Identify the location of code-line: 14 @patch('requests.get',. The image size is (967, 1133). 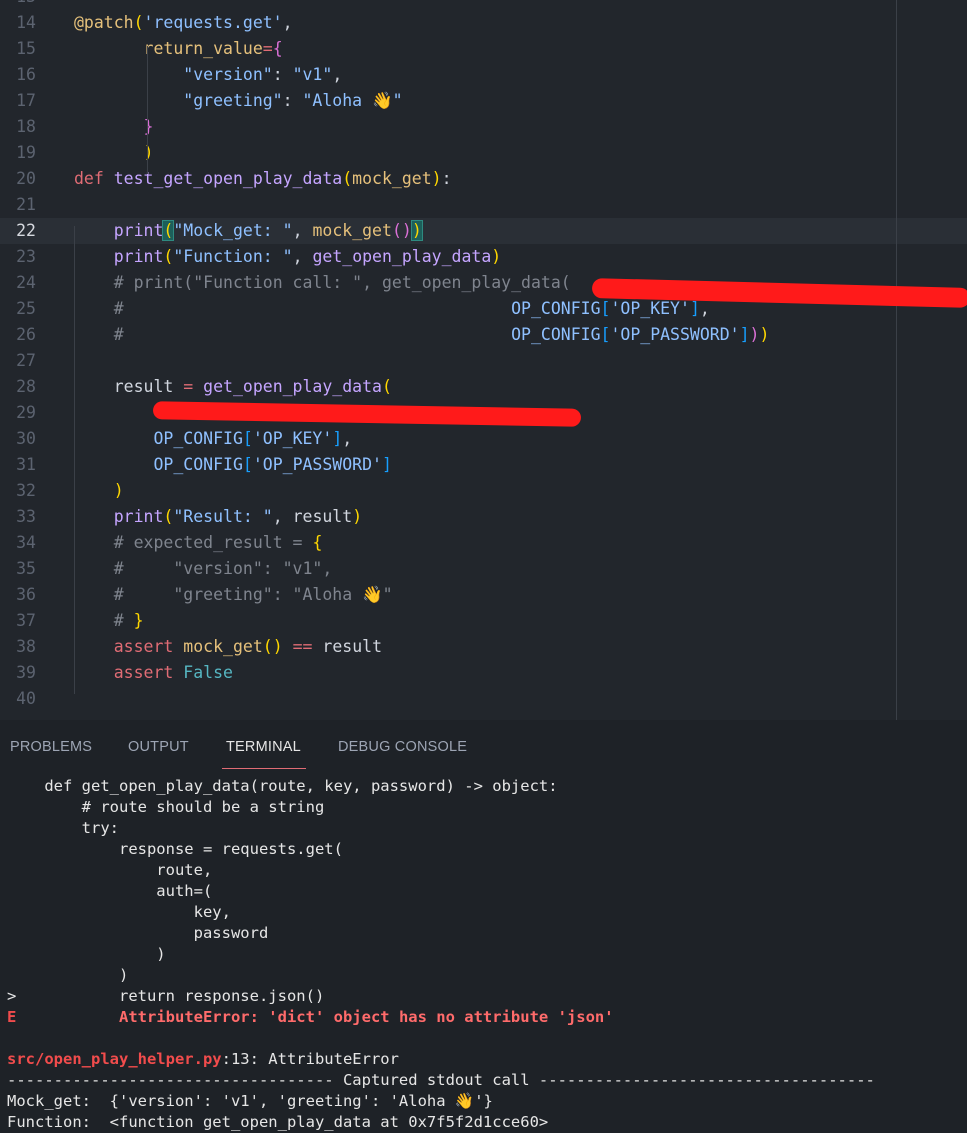
(483, 23).